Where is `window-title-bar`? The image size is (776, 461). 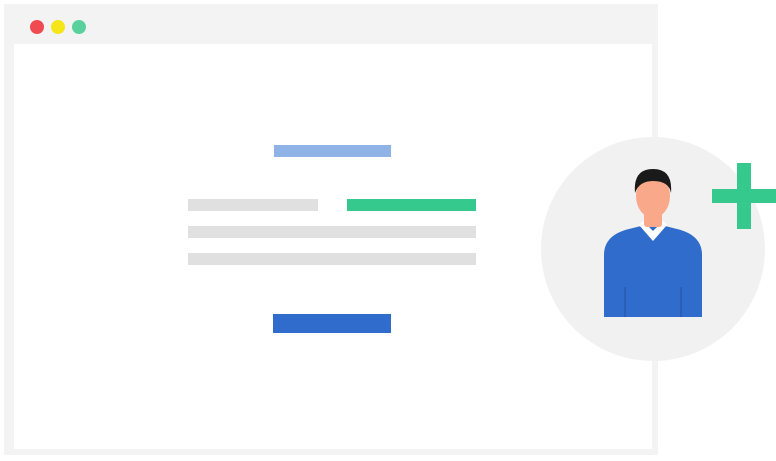
window-title-bar is located at coordinates (331, 24).